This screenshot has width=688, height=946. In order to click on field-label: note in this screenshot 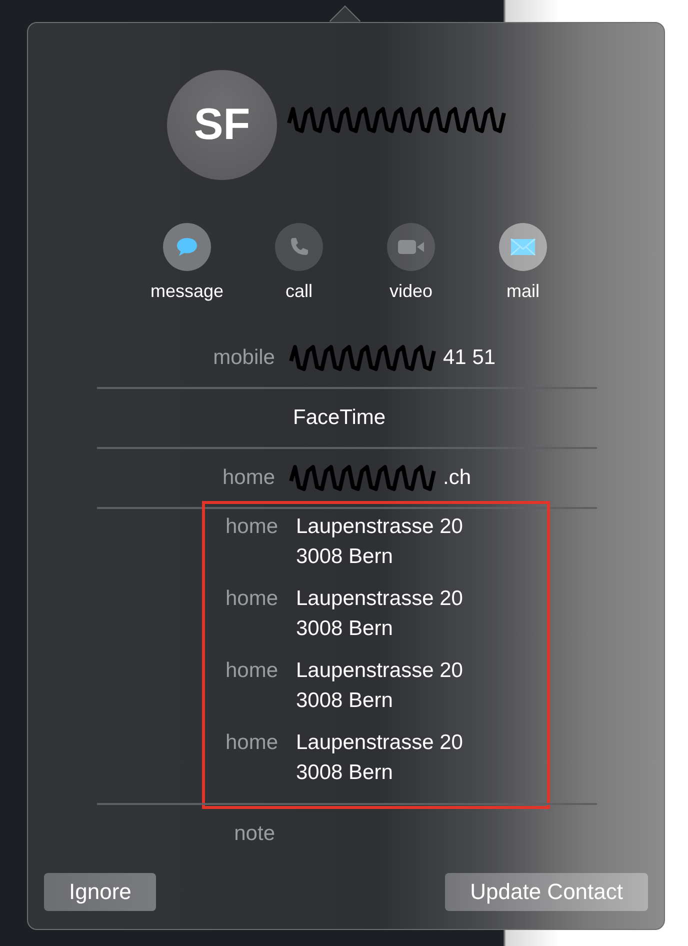, I will do `click(254, 834)`.